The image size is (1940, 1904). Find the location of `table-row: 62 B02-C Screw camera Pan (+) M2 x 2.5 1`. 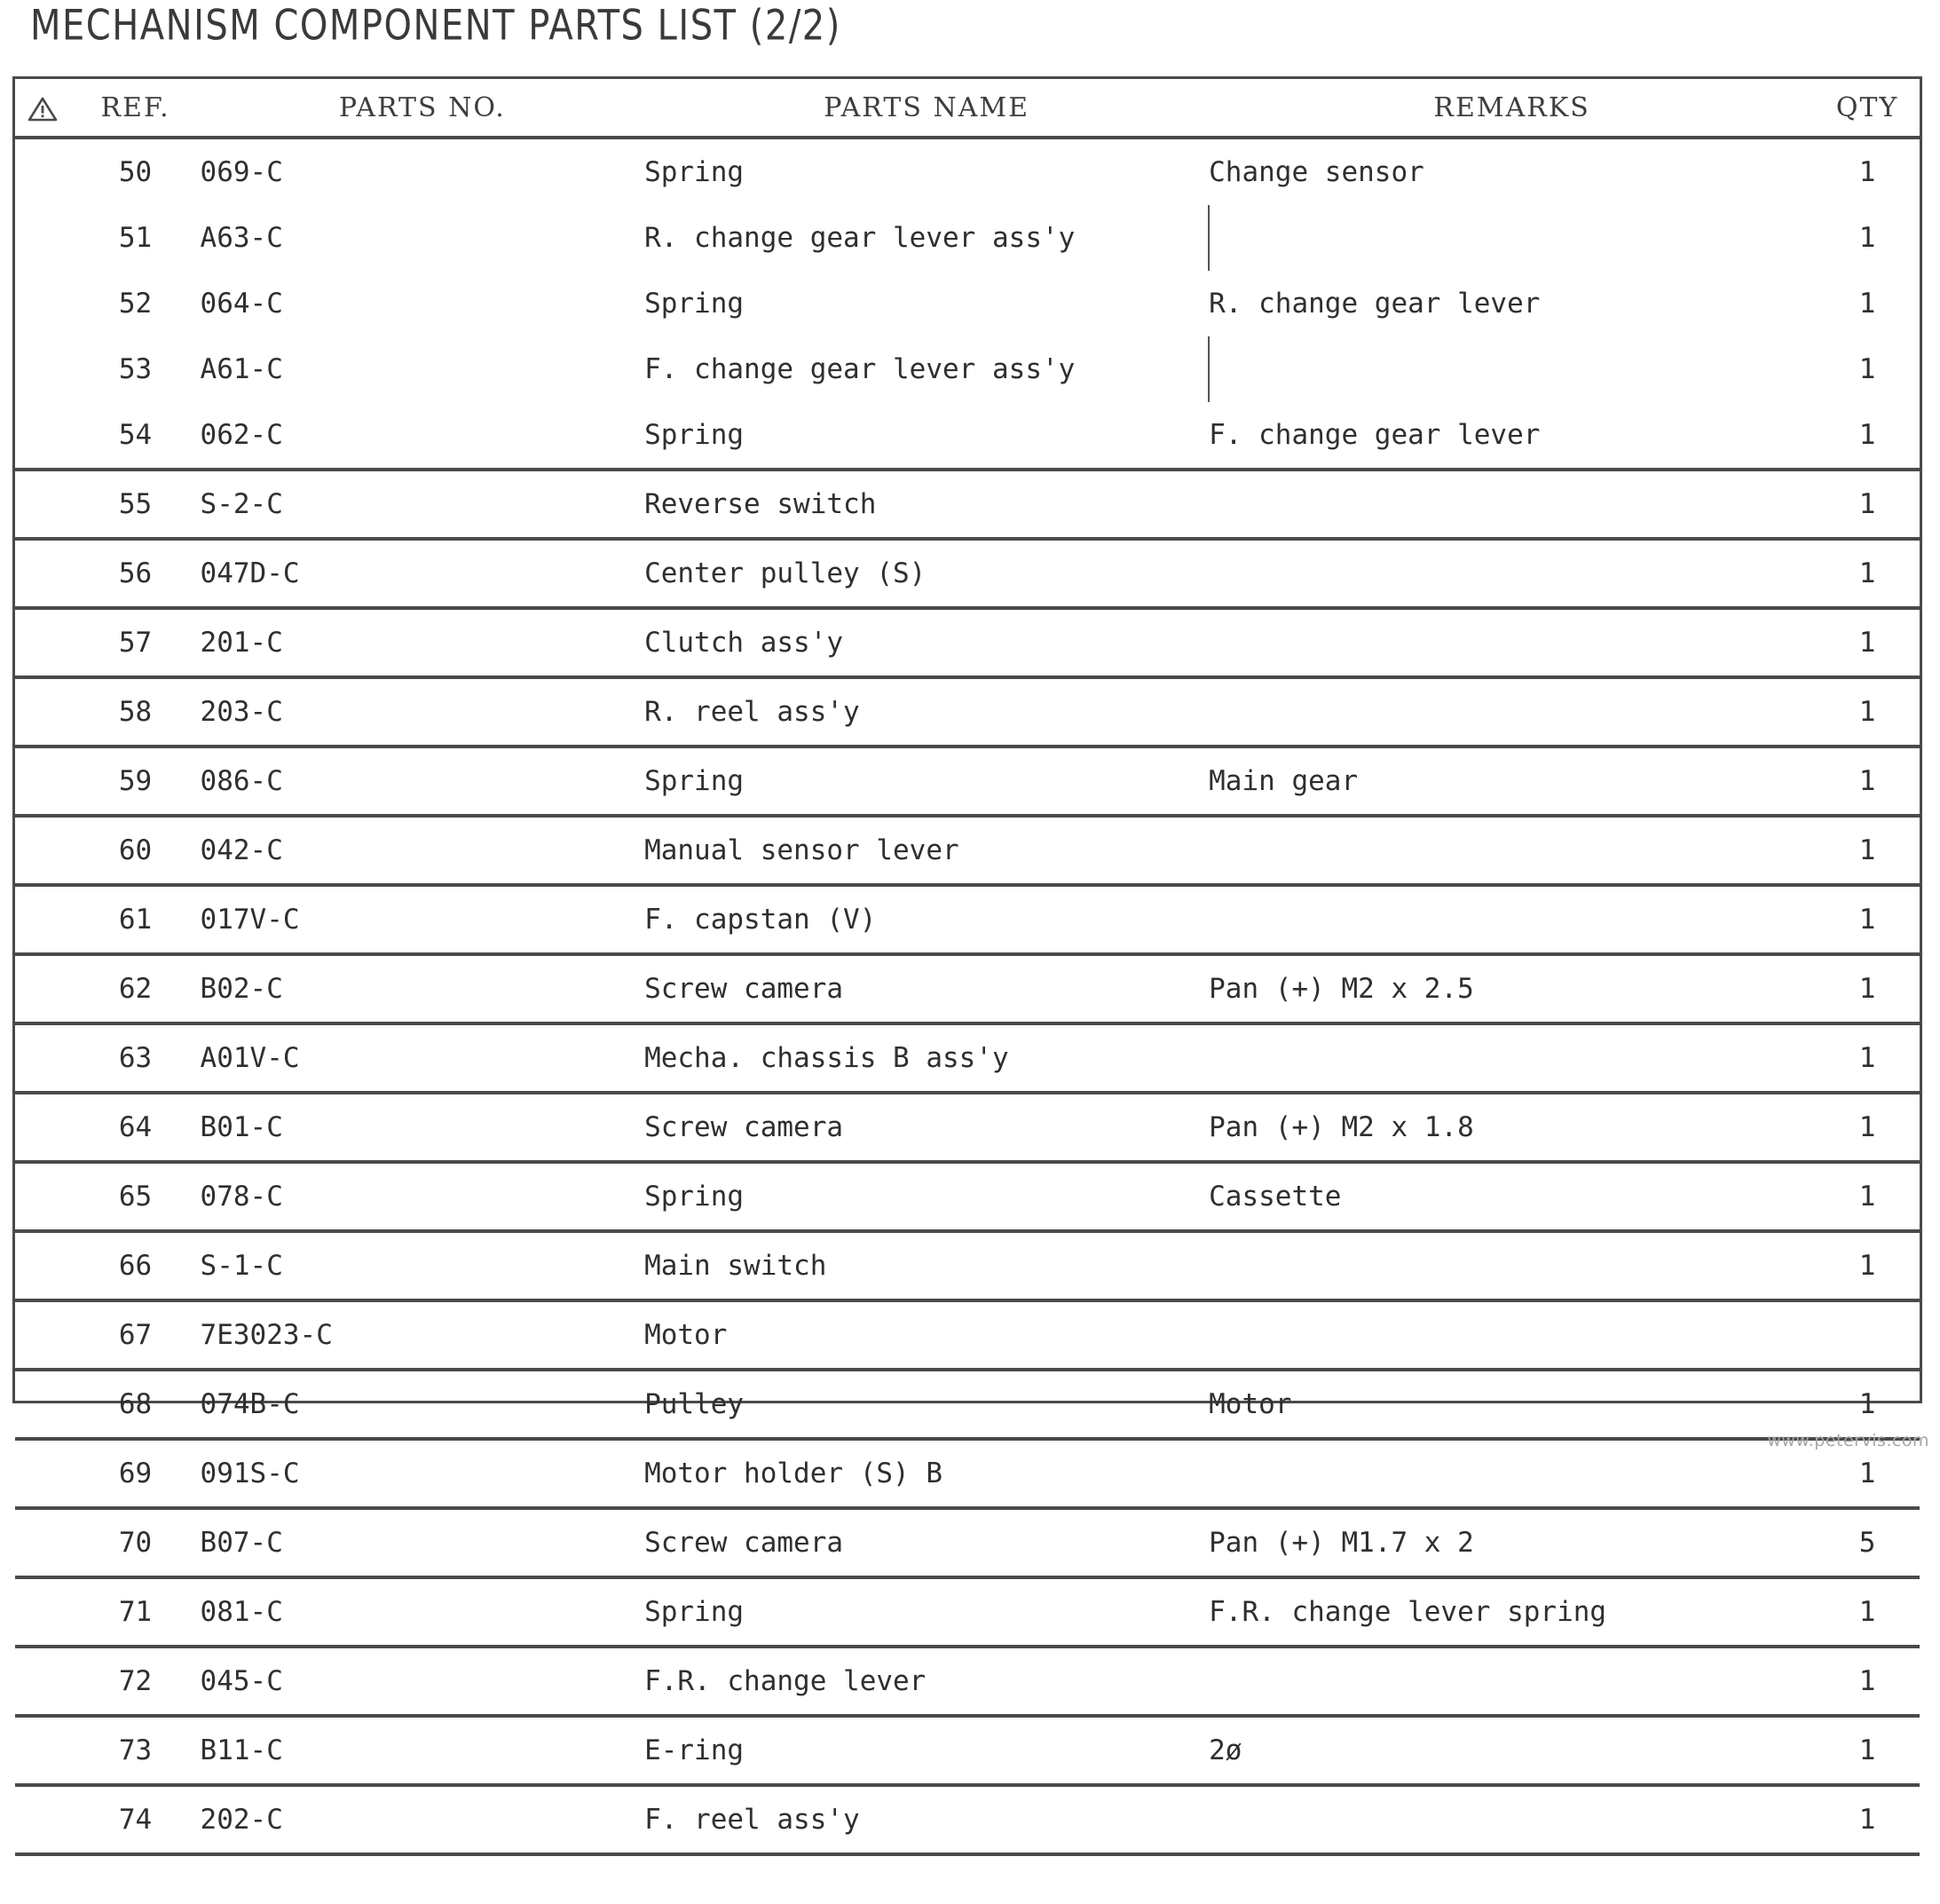

table-row: 62 B02-C Screw camera Pan (+) M2 x 2.5 1 is located at coordinates (967, 987).